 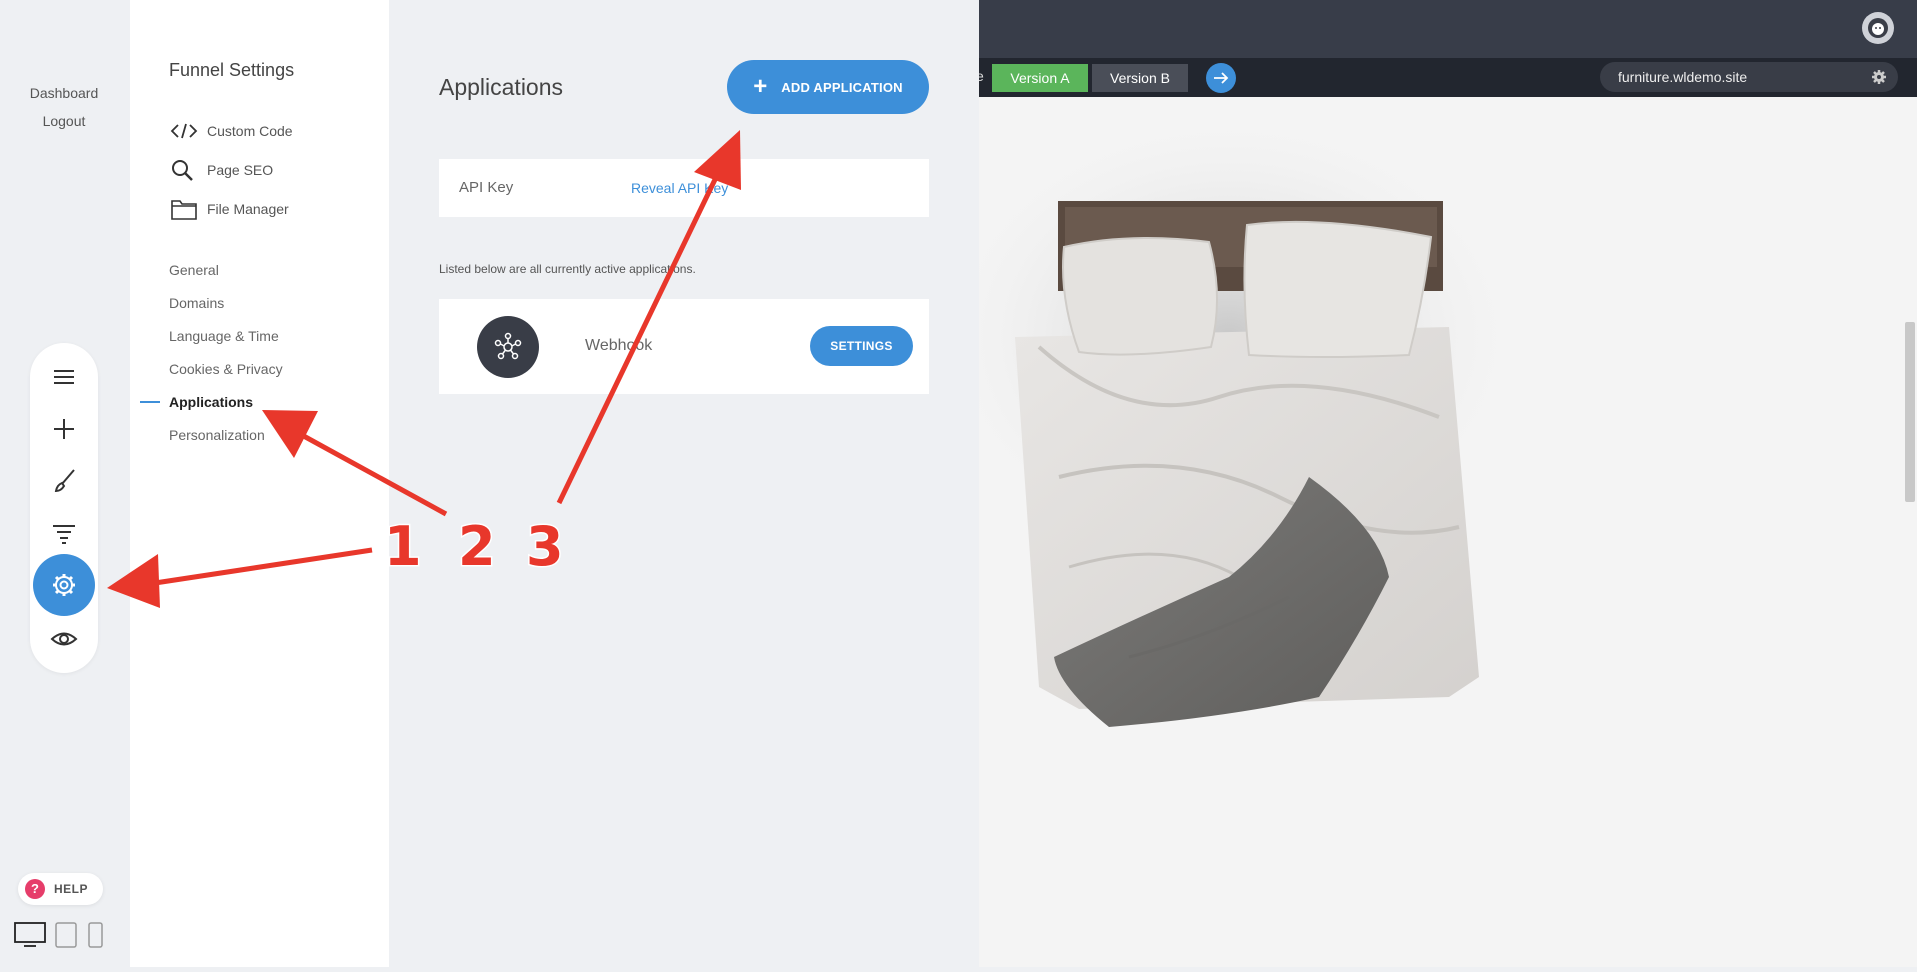 I want to click on arrow-right-icon, so click(x=1221, y=78).